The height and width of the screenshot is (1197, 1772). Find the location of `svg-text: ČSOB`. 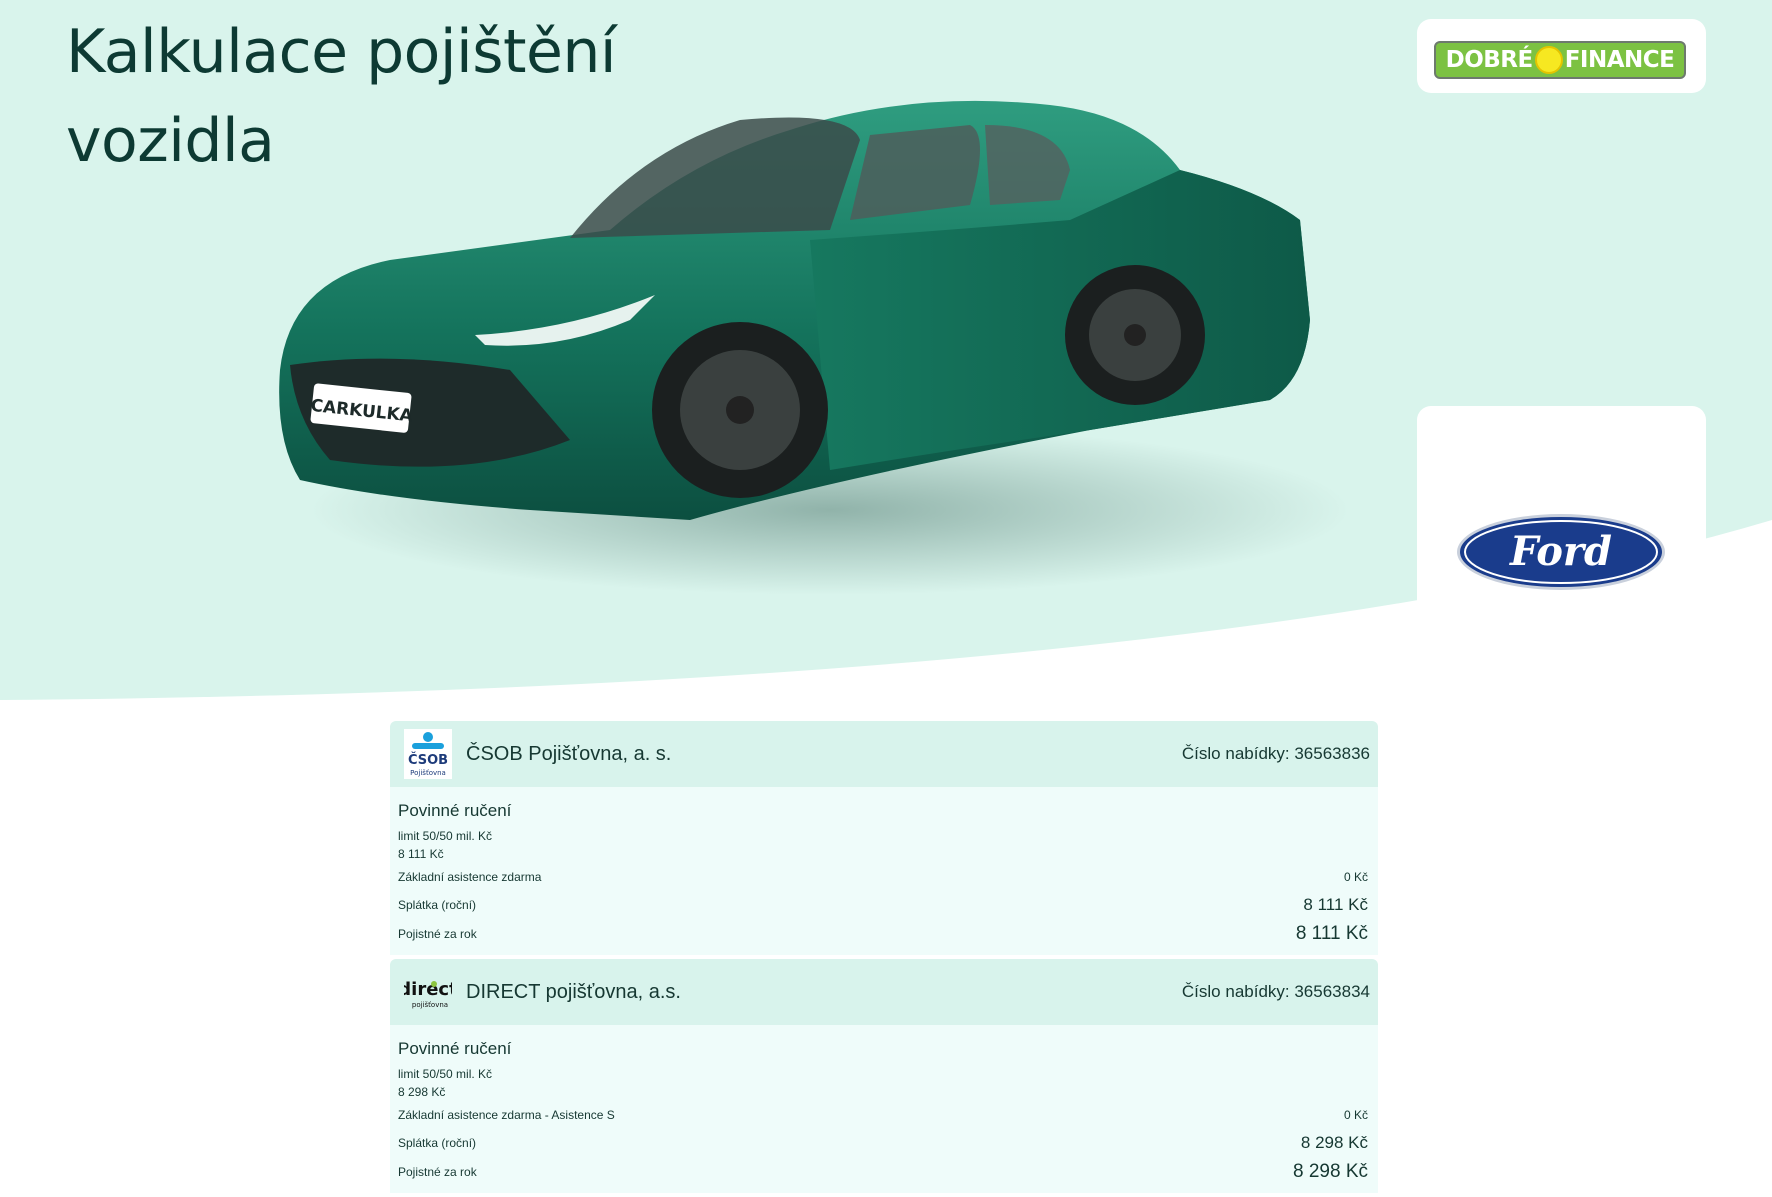

svg-text: ČSOB is located at coordinates (428, 760).